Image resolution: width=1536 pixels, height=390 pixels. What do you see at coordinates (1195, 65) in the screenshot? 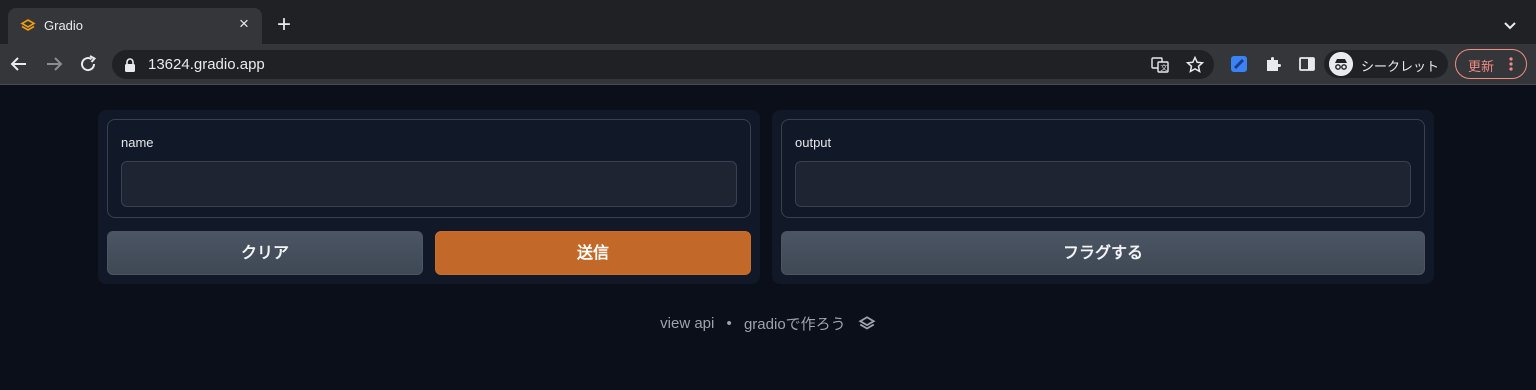
I see `bookmark-star-icon` at bounding box center [1195, 65].